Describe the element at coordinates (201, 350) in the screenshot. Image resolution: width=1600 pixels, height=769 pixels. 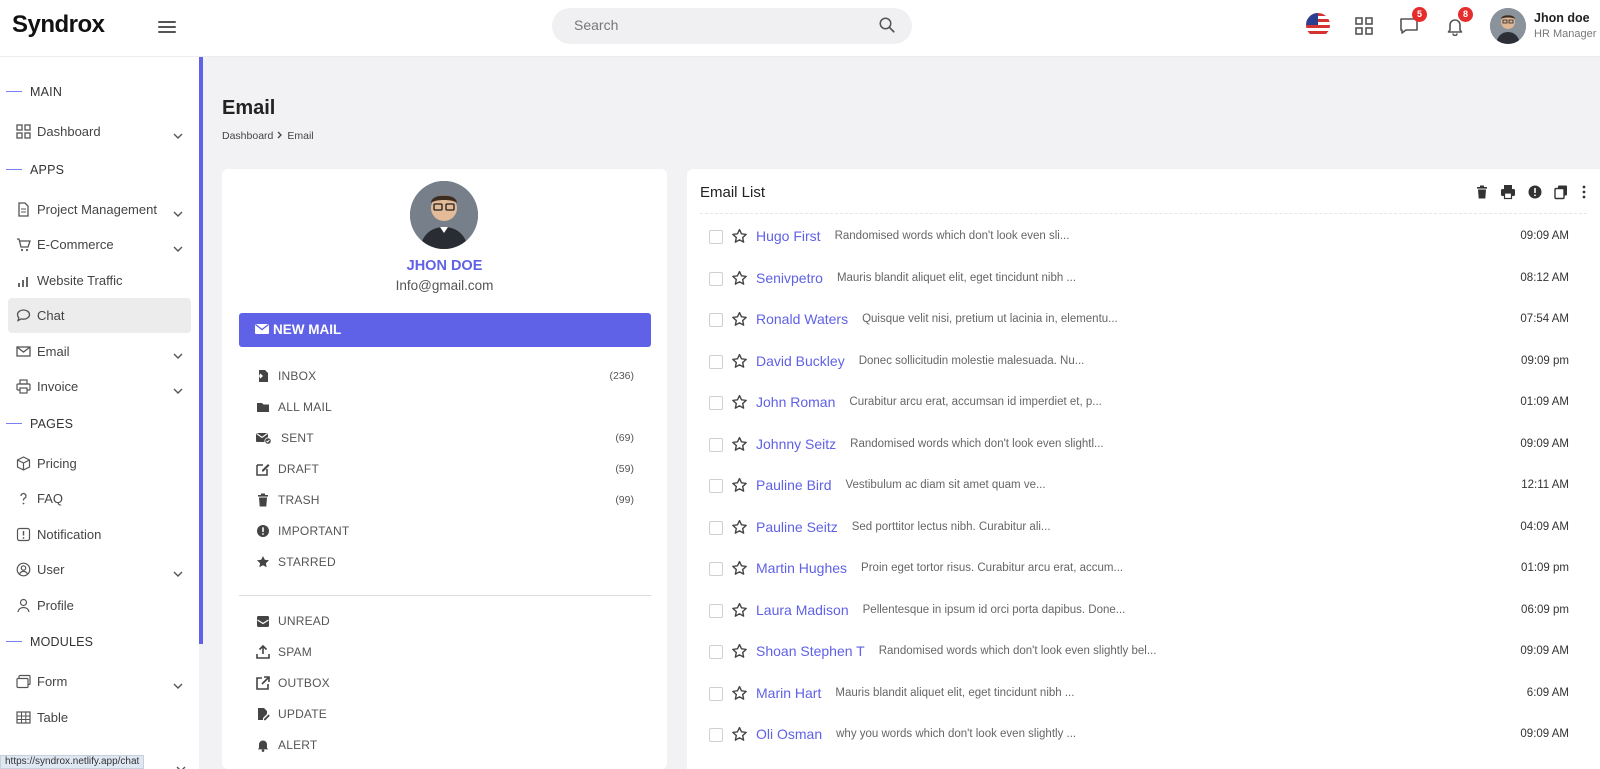
I see `sidebar-scrollbar` at that location.